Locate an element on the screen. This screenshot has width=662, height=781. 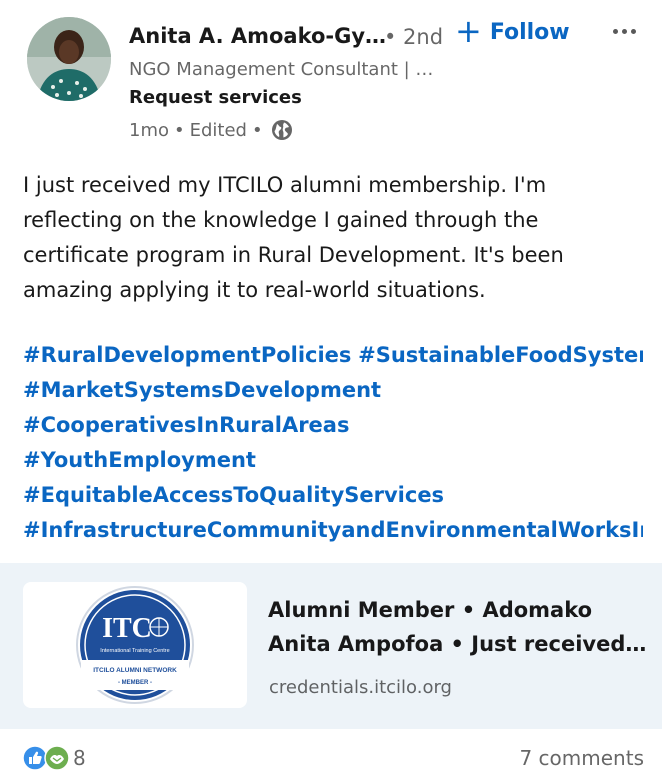
hashtag-link: #RuralDevelopmentPolicies is located at coordinates (187, 355).